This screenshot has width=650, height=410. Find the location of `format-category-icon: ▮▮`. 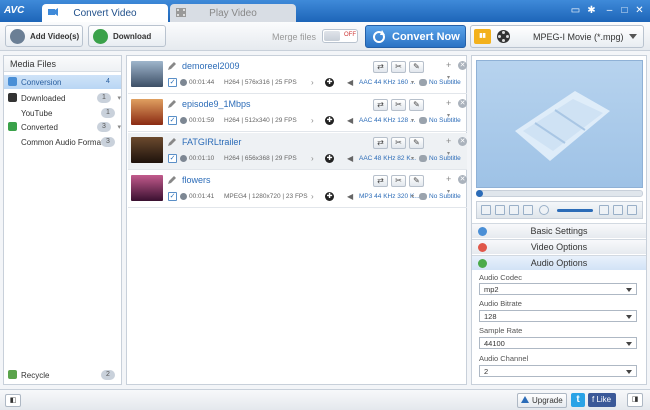

format-category-icon: ▮▮ is located at coordinates (482, 36).